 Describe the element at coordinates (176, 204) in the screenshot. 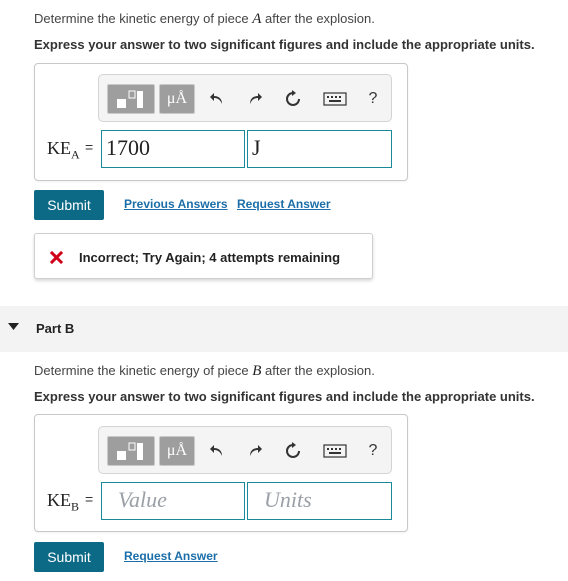

I see `previous-answers-link: Previous Answers` at that location.